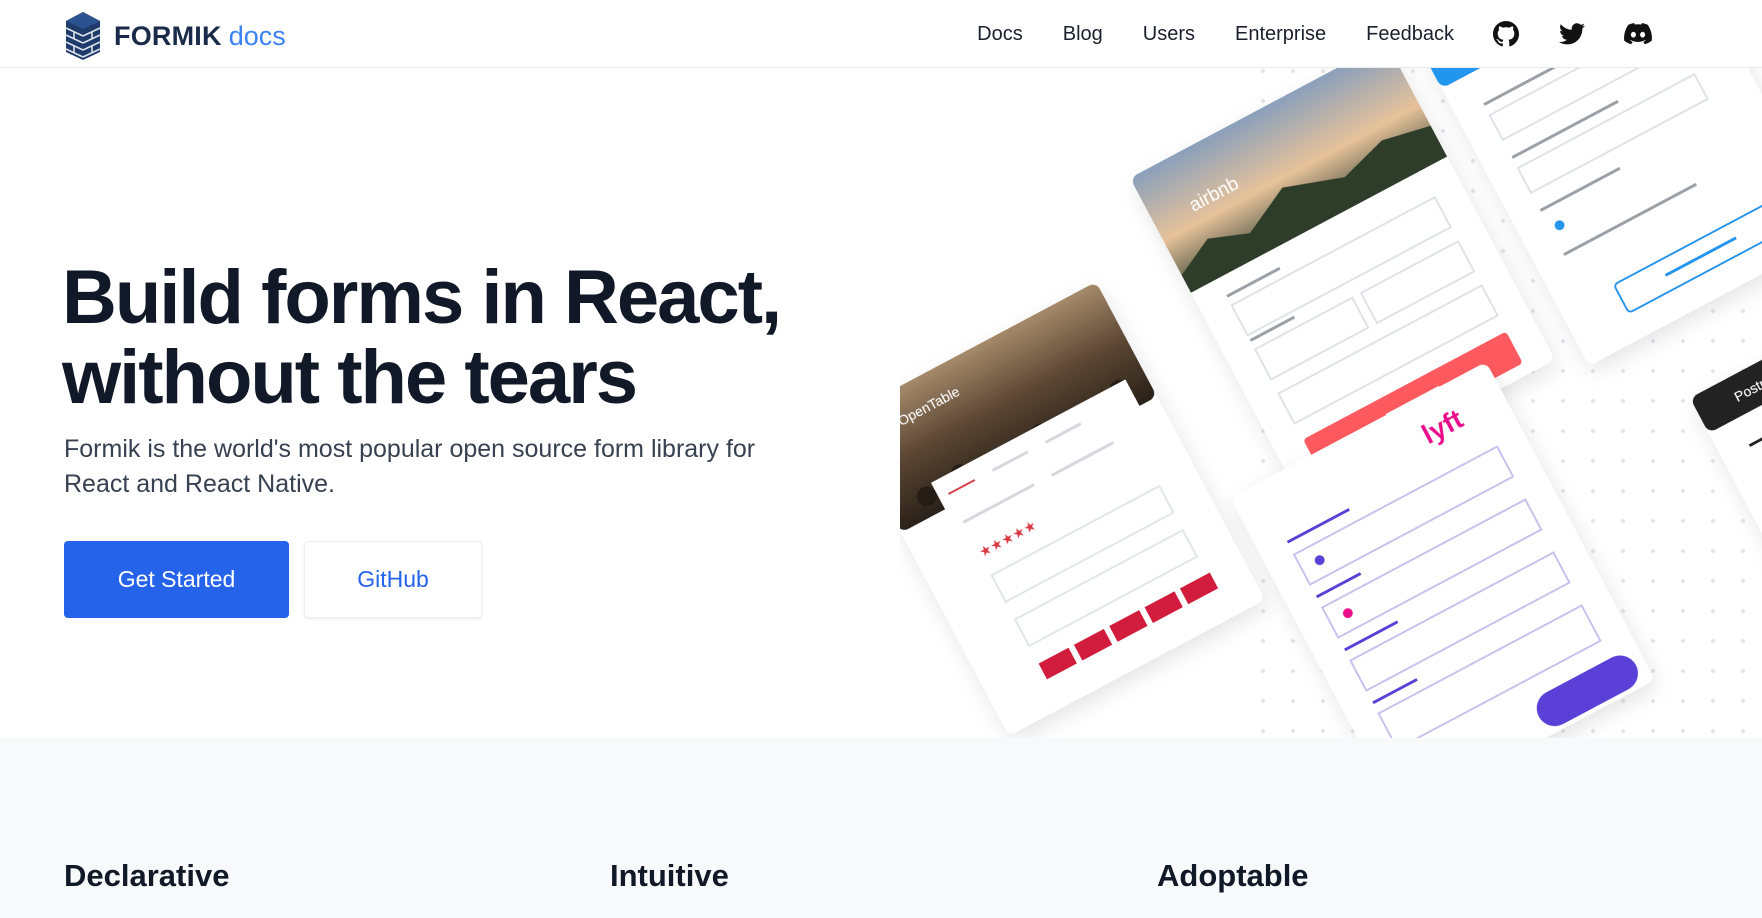 This screenshot has width=1762, height=918. What do you see at coordinates (669, 875) in the screenshot?
I see `feature-intuitive: Intuitive` at bounding box center [669, 875].